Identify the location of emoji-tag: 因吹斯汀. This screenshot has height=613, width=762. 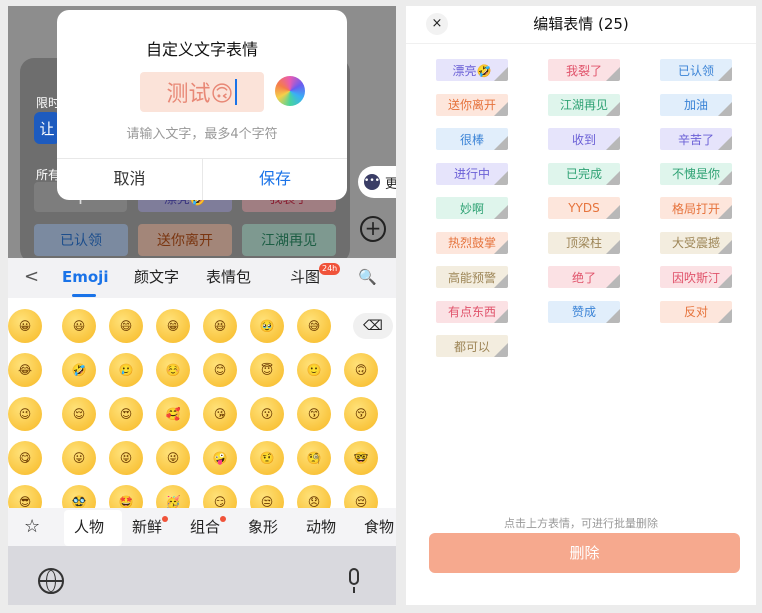
(696, 277).